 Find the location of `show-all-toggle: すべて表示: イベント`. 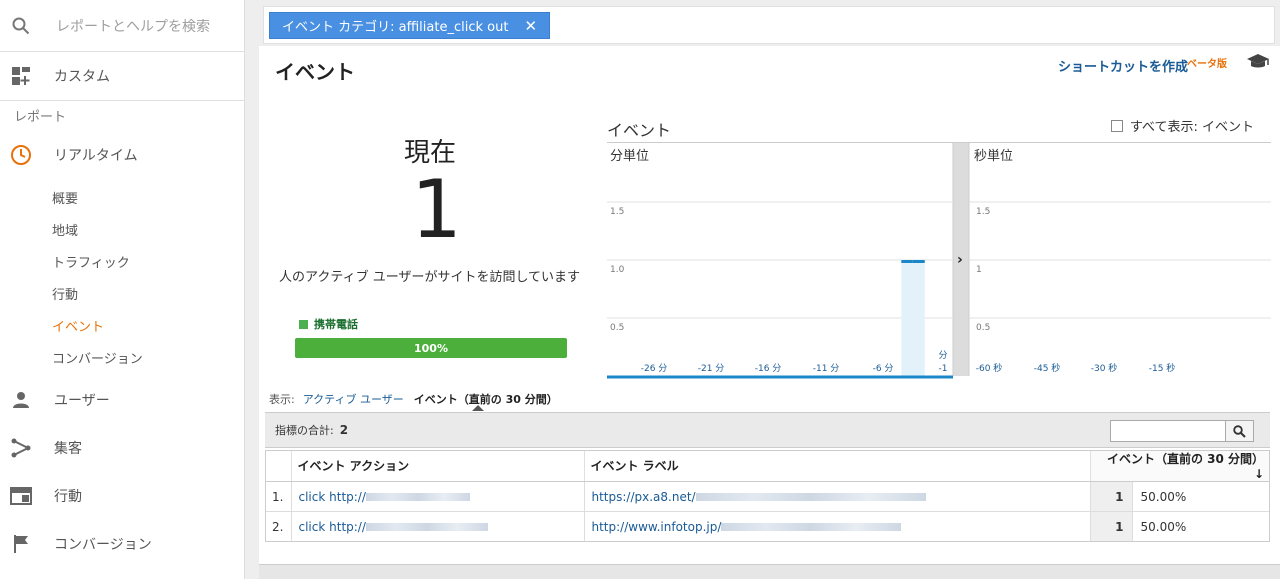

show-all-toggle: すべて表示: イベント is located at coordinates (1182, 125).